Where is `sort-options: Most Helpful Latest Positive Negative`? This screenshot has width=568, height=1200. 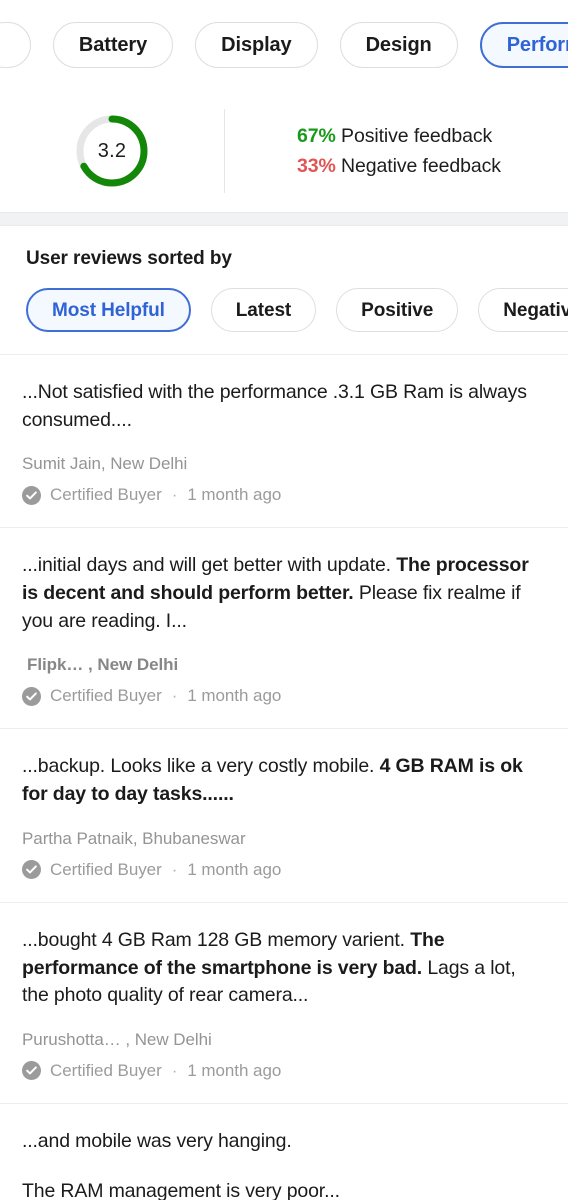 sort-options: Most Helpful Latest Positive Negative is located at coordinates (297, 310).